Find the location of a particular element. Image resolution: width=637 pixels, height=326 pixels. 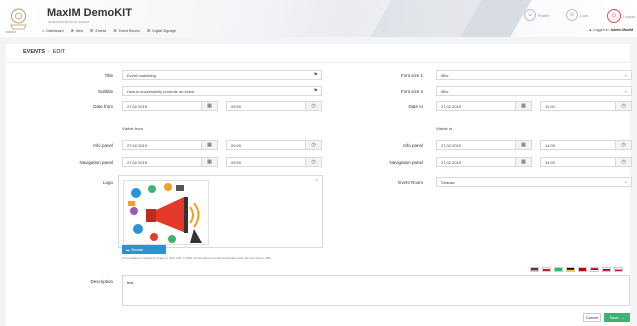

breadcrumb-edit: EDIT is located at coordinates (59, 52).